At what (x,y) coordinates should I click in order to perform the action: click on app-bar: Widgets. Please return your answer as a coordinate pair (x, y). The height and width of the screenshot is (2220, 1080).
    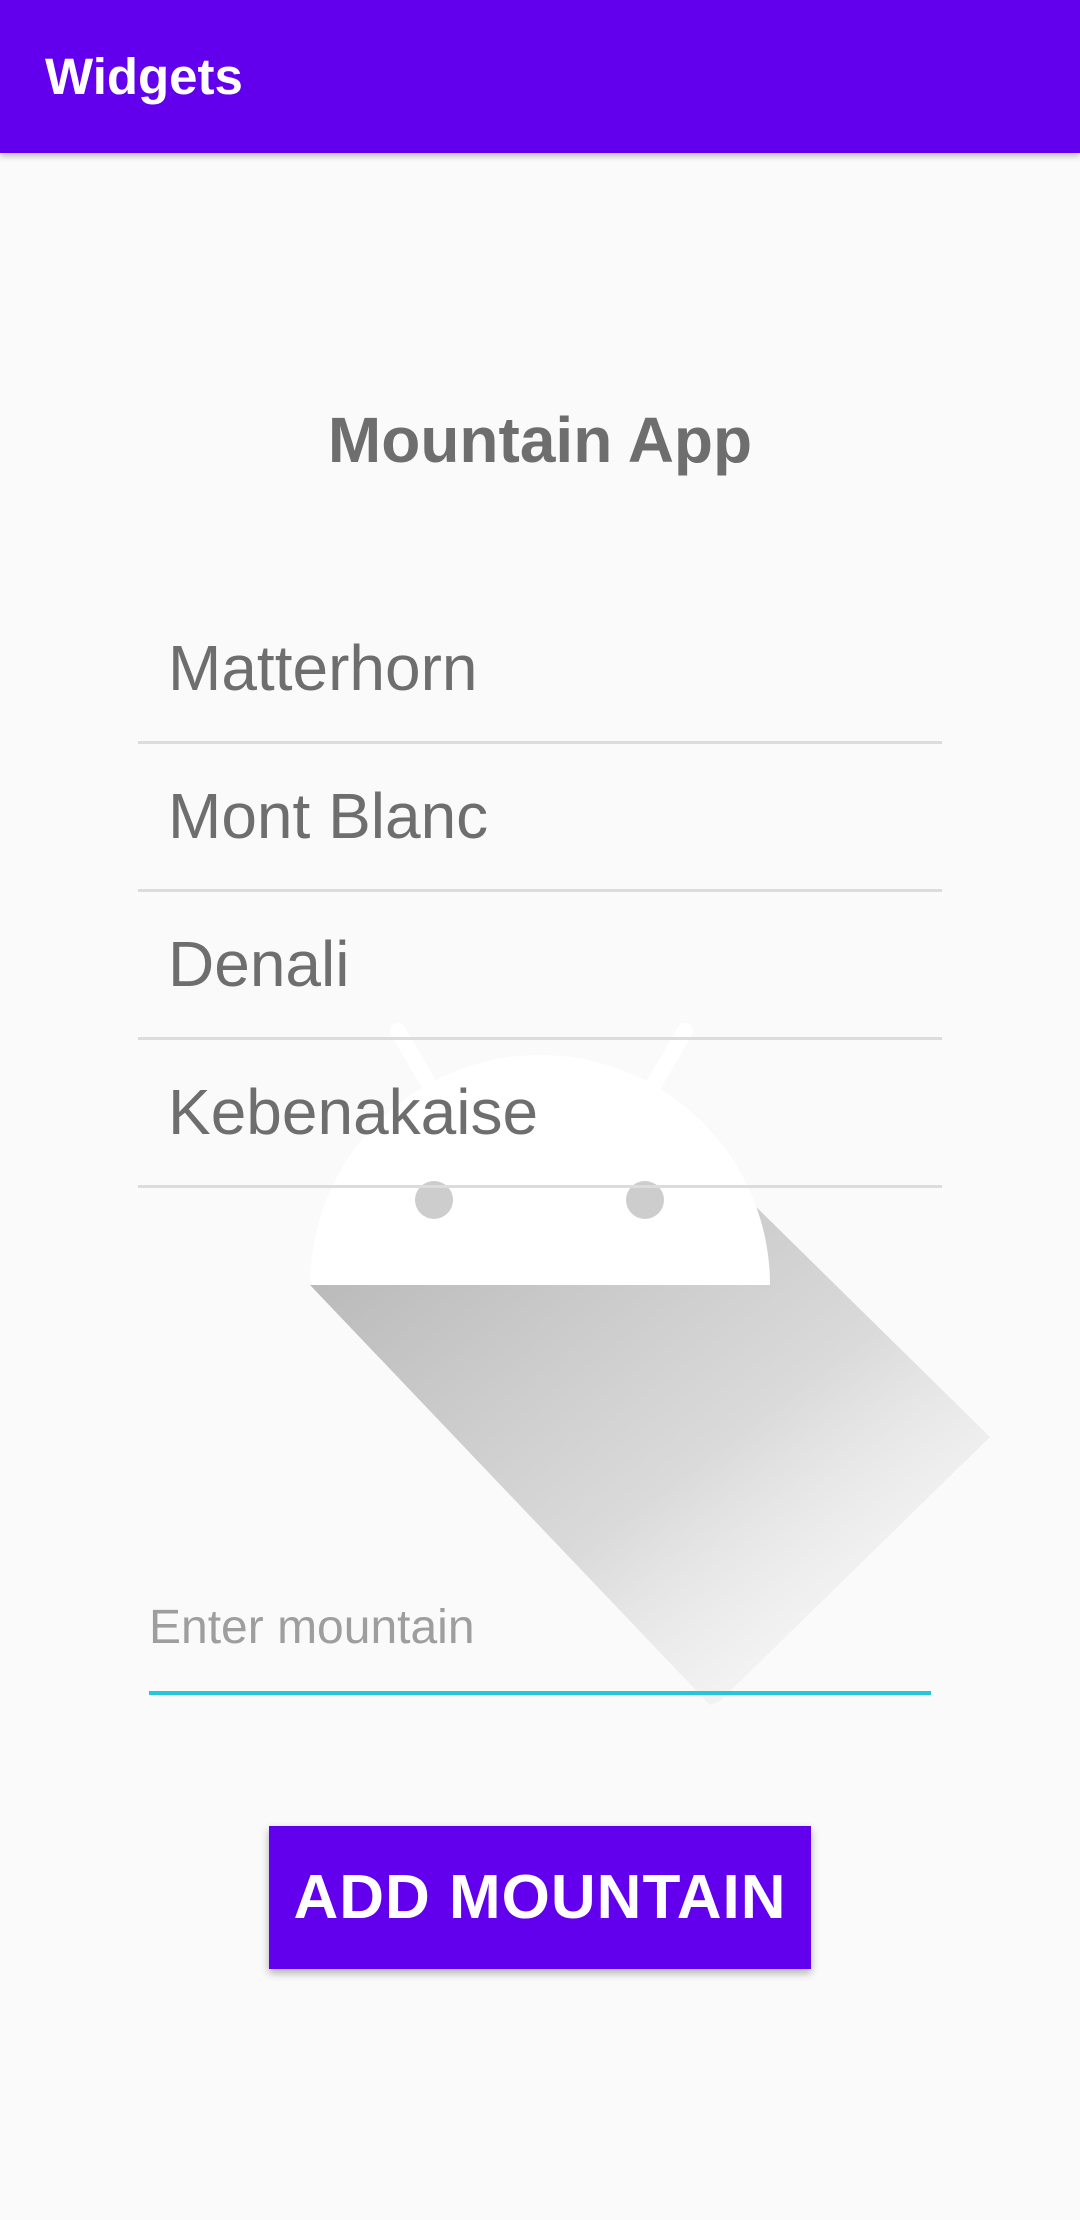
    Looking at the image, I should click on (540, 76).